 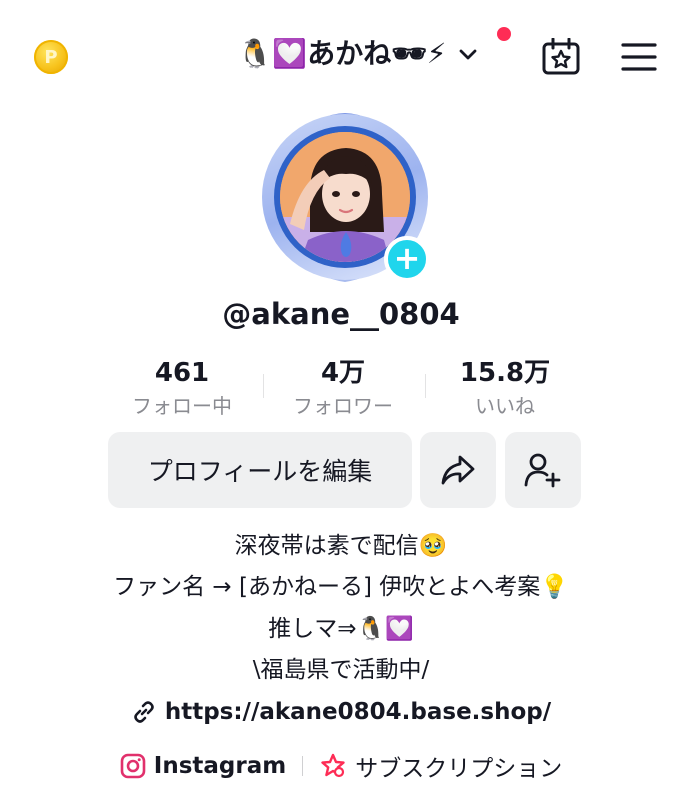 I want to click on bio-line: \福島県で活動中/, so click(x=341, y=670).